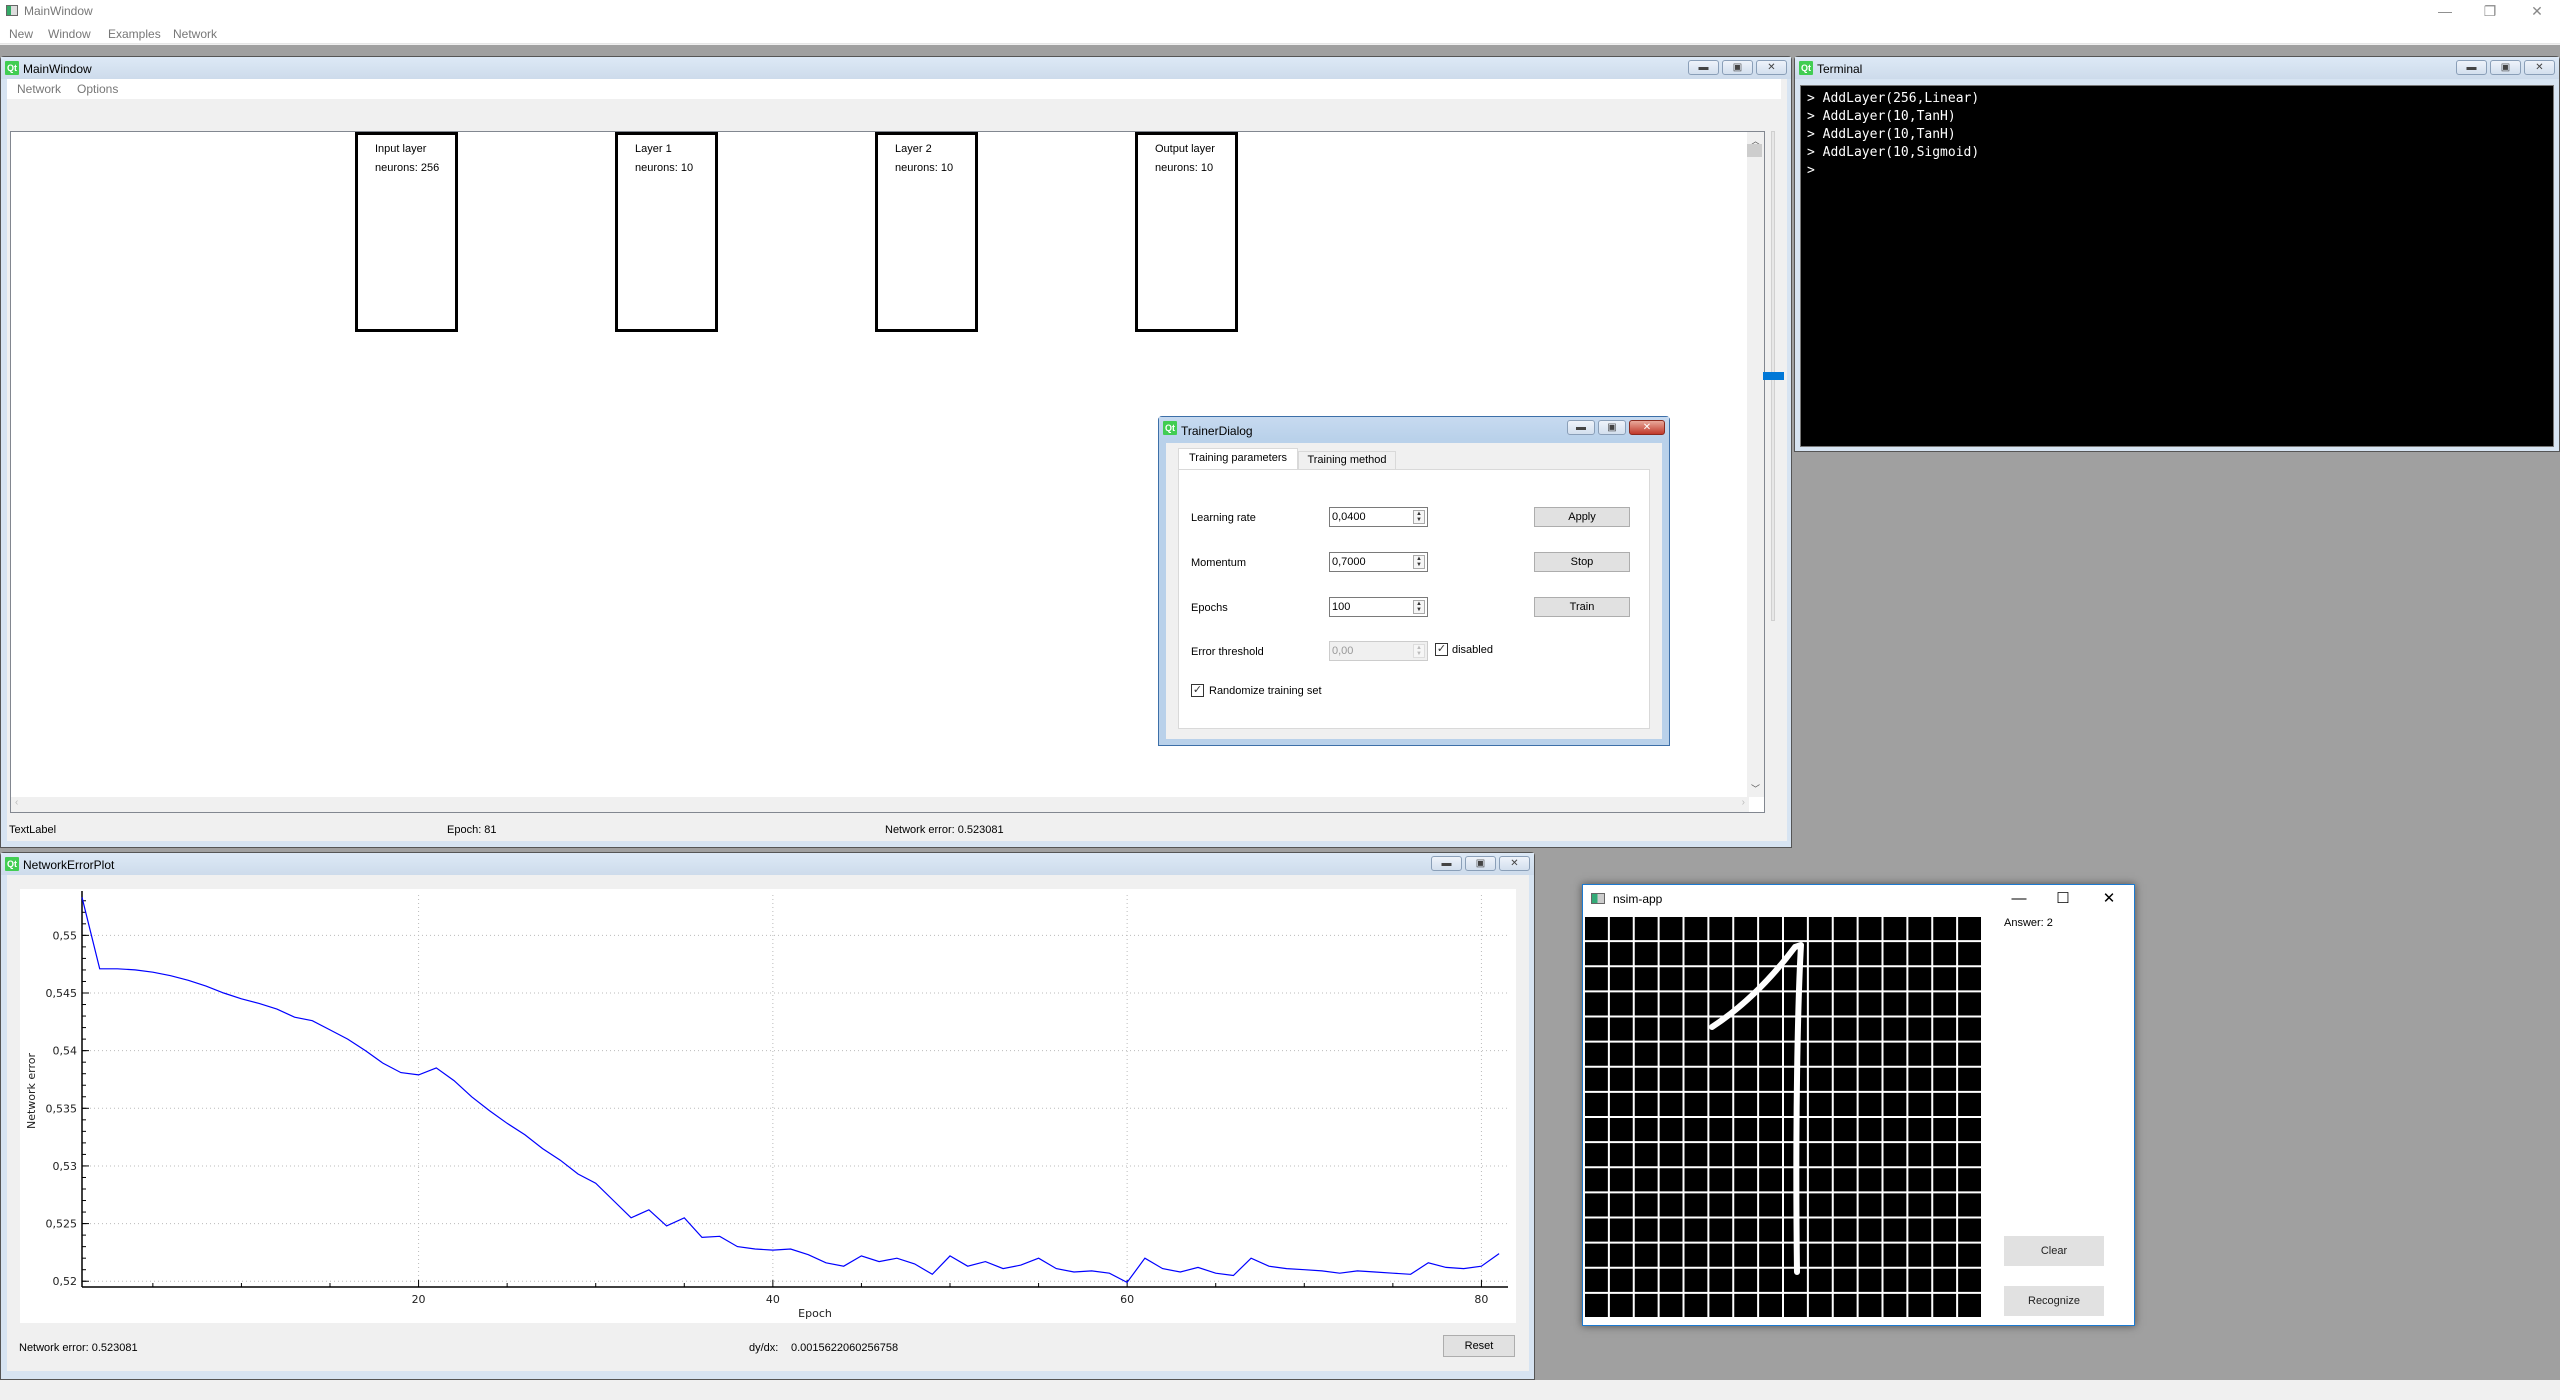 This screenshot has height=1400, width=2560. What do you see at coordinates (2054, 1251) in the screenshot?
I see `clear-button: Clear` at bounding box center [2054, 1251].